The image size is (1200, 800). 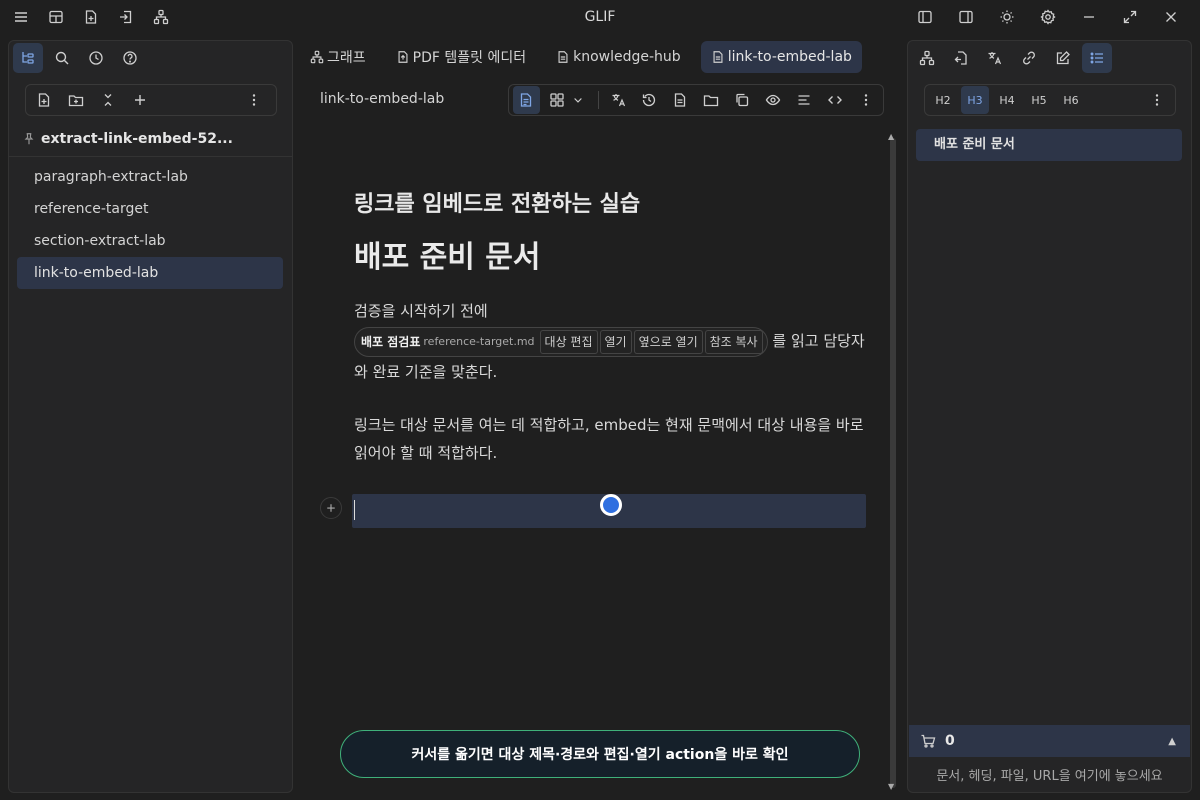 I want to click on tab-knowledge-hub: knowledge-hub, so click(x=618, y=57).